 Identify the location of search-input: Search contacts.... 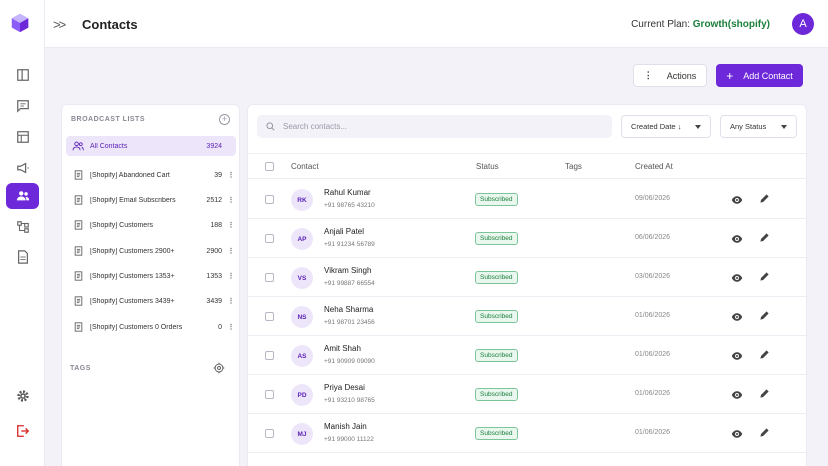
(434, 126).